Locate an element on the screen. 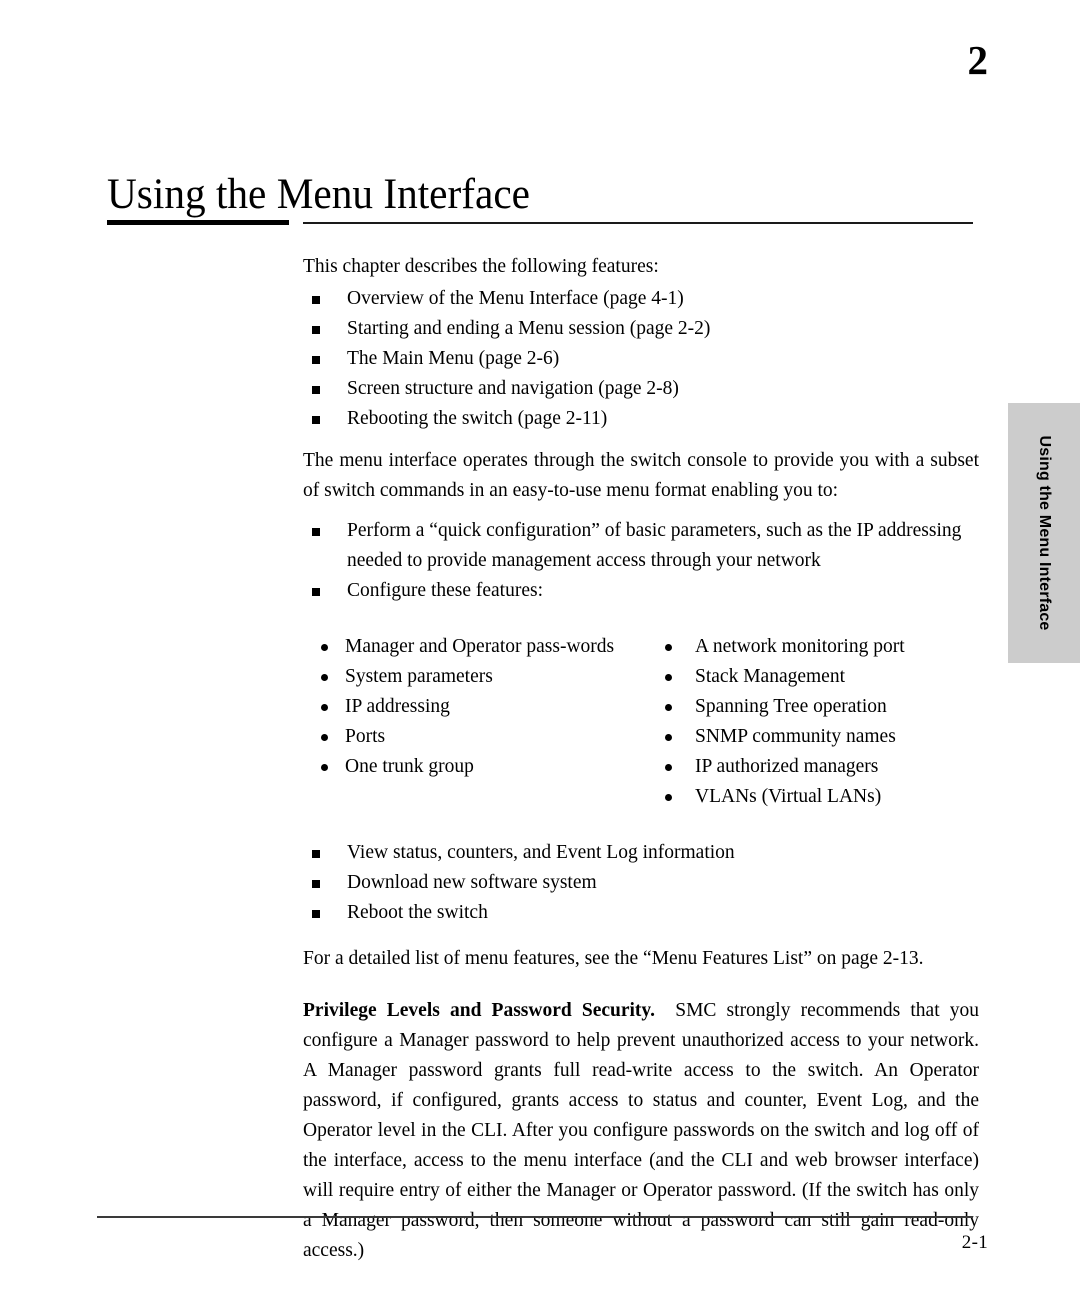 This screenshot has width=1080, height=1296. list-item: Configure these features: is located at coordinates (641, 591).